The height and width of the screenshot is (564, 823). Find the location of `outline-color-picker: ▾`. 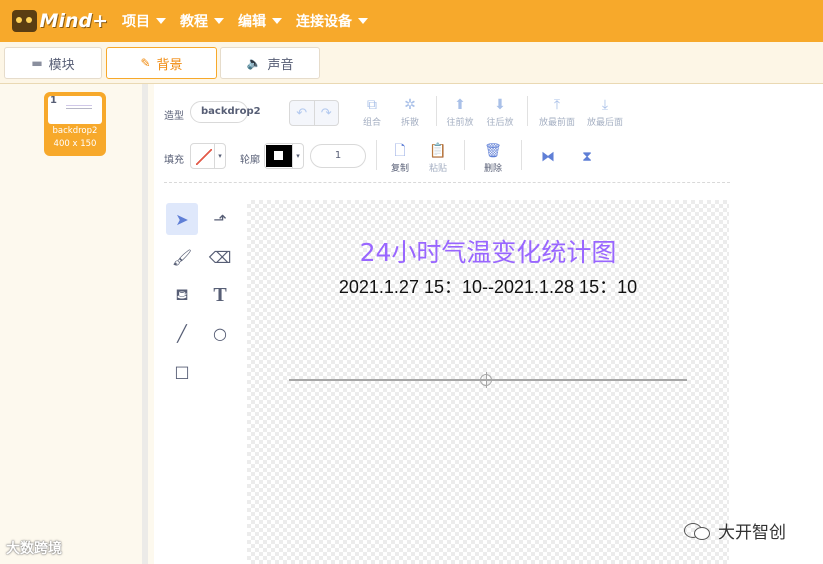

outline-color-picker: ▾ is located at coordinates (284, 156).